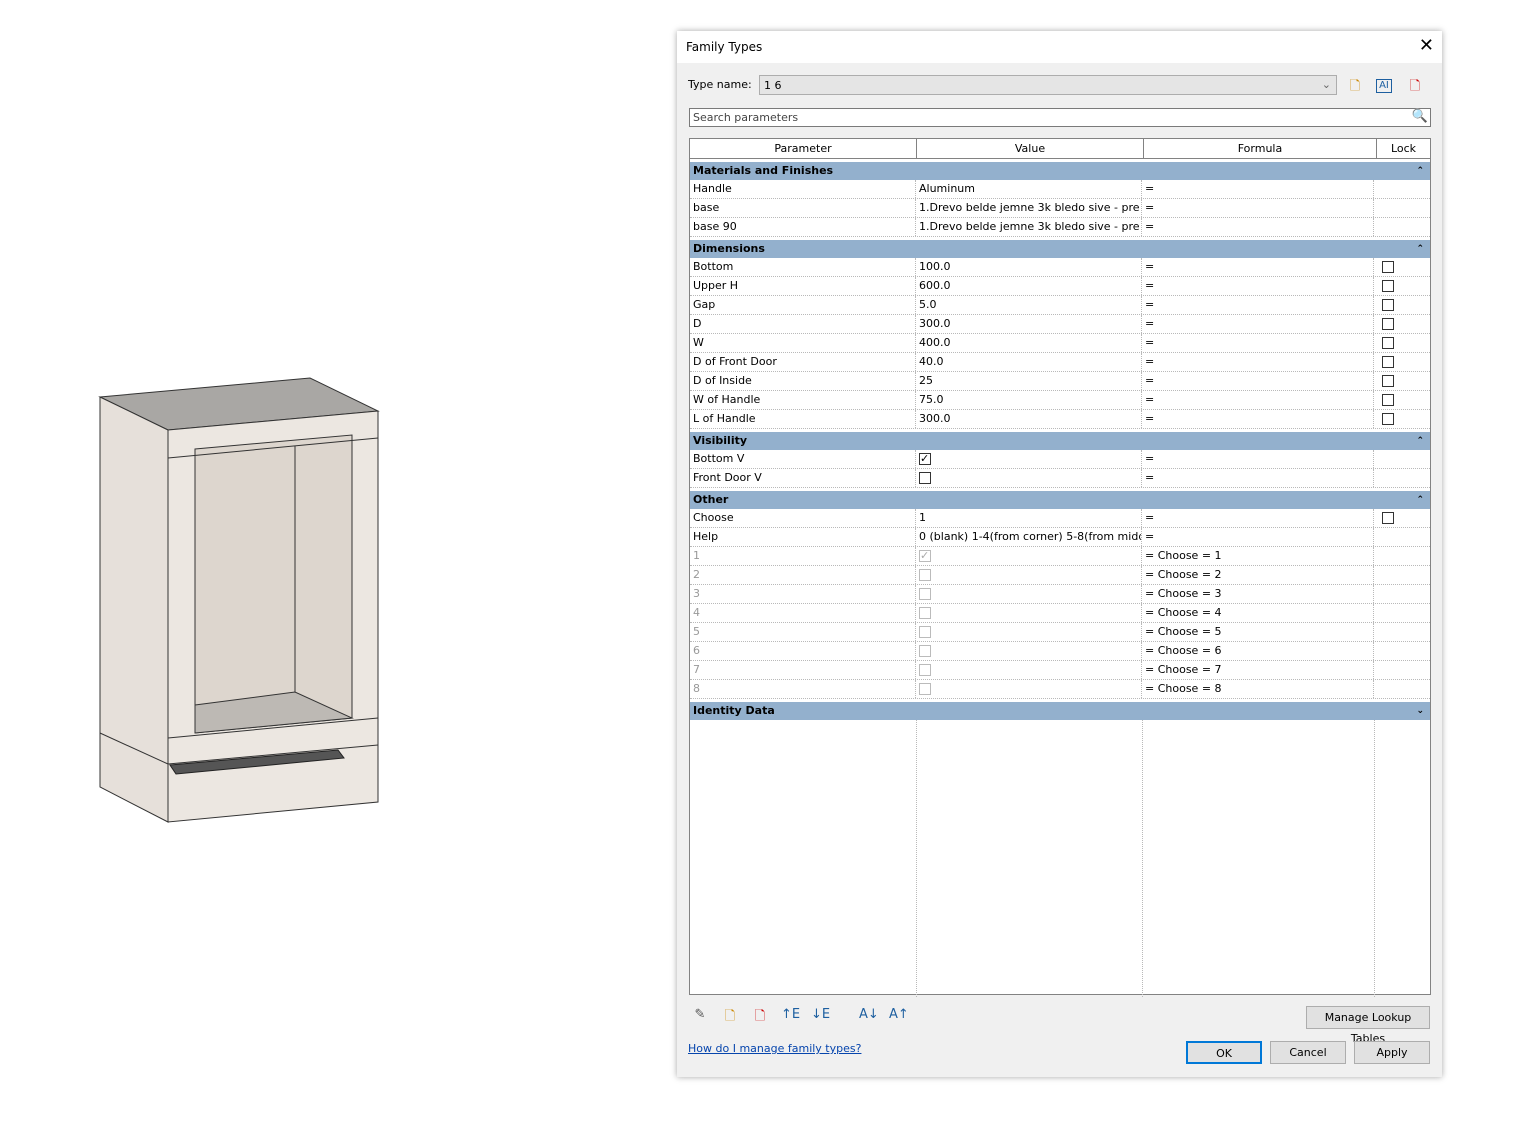 The width and height of the screenshot is (1521, 1126). Describe the element at coordinates (1030, 148) in the screenshot. I see `col-value: Value` at that location.